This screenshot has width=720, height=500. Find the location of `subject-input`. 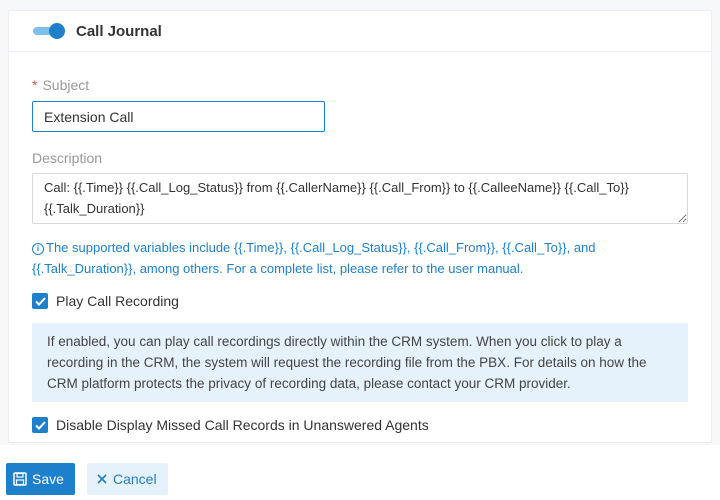

subject-input is located at coordinates (178, 116).